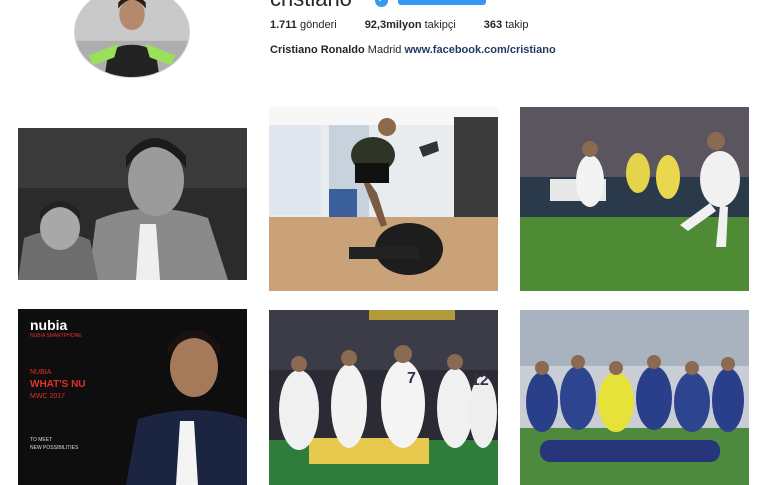  I want to click on nubia-footer-1: TO MEET, so click(41, 440).